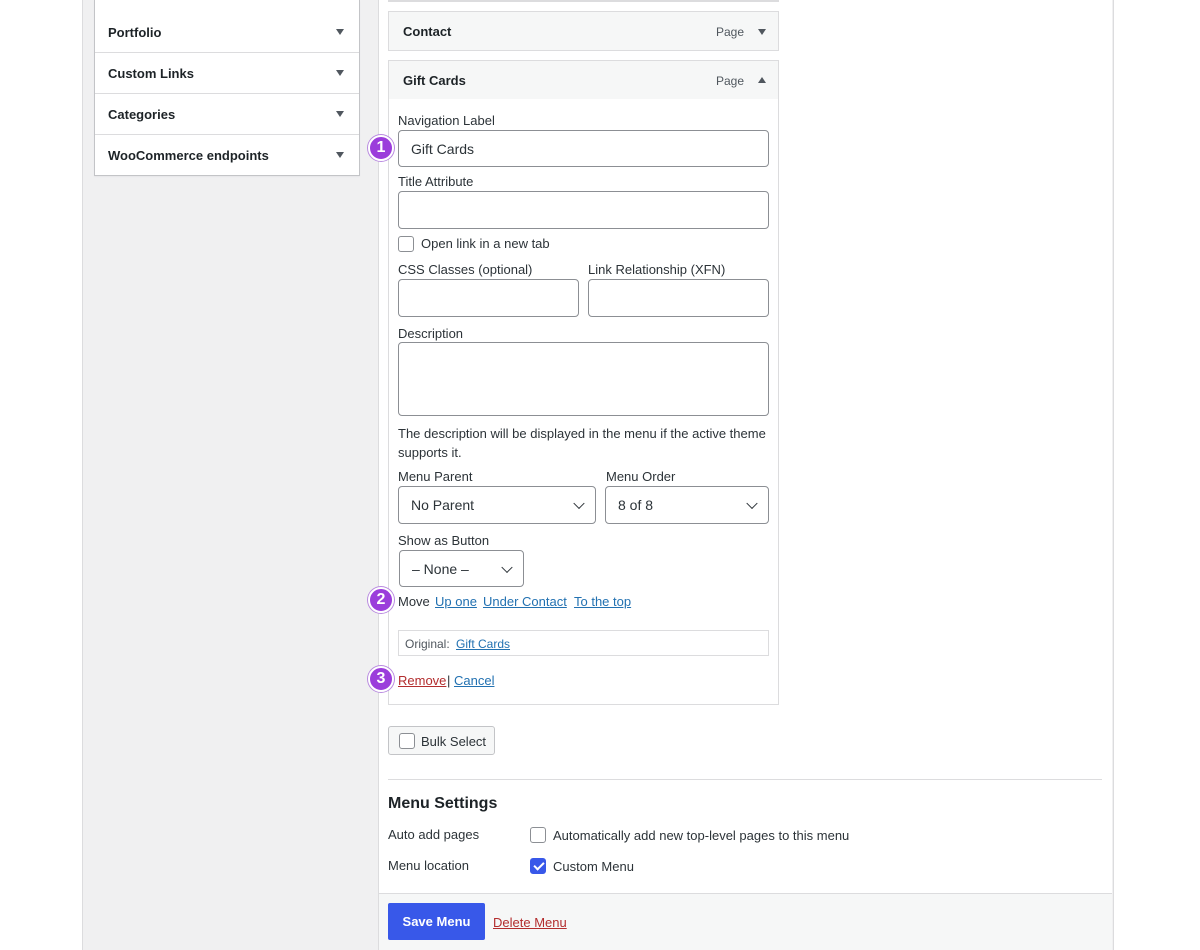  Describe the element at coordinates (443, 505) in the screenshot. I see `menu-parent-value: No Parent` at that location.